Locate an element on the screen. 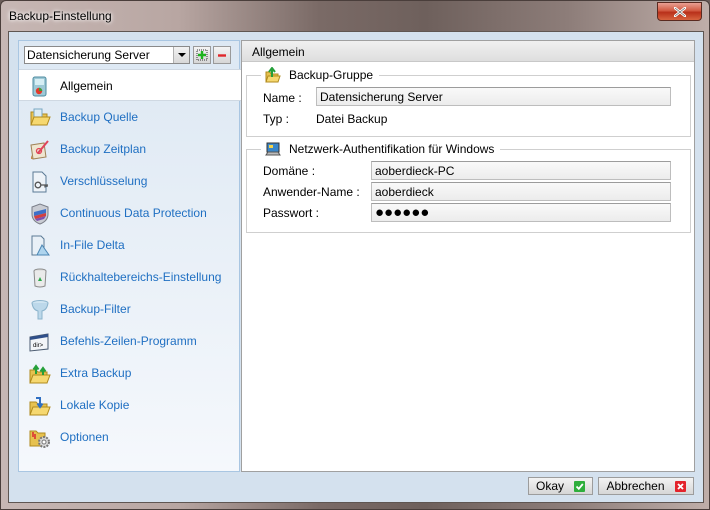 This screenshot has height=510, width=710. username-field-value: aoberdieck is located at coordinates (404, 192).